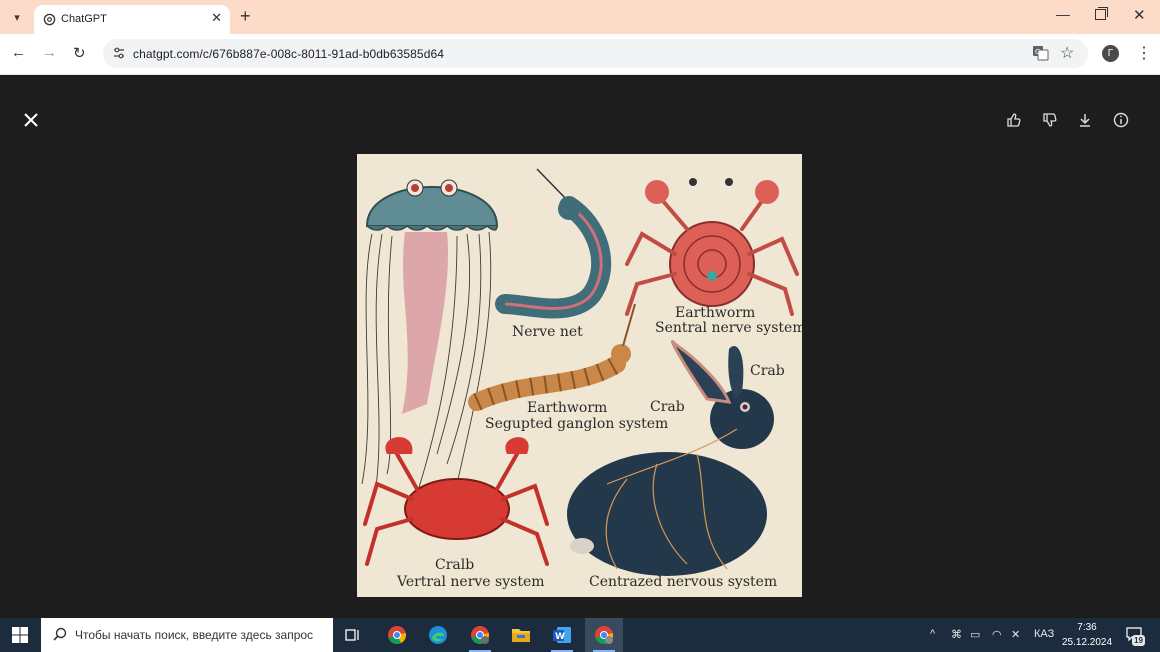 The image size is (1160, 652). I want to click on tab-title: ChatGPT, so click(84, 19).